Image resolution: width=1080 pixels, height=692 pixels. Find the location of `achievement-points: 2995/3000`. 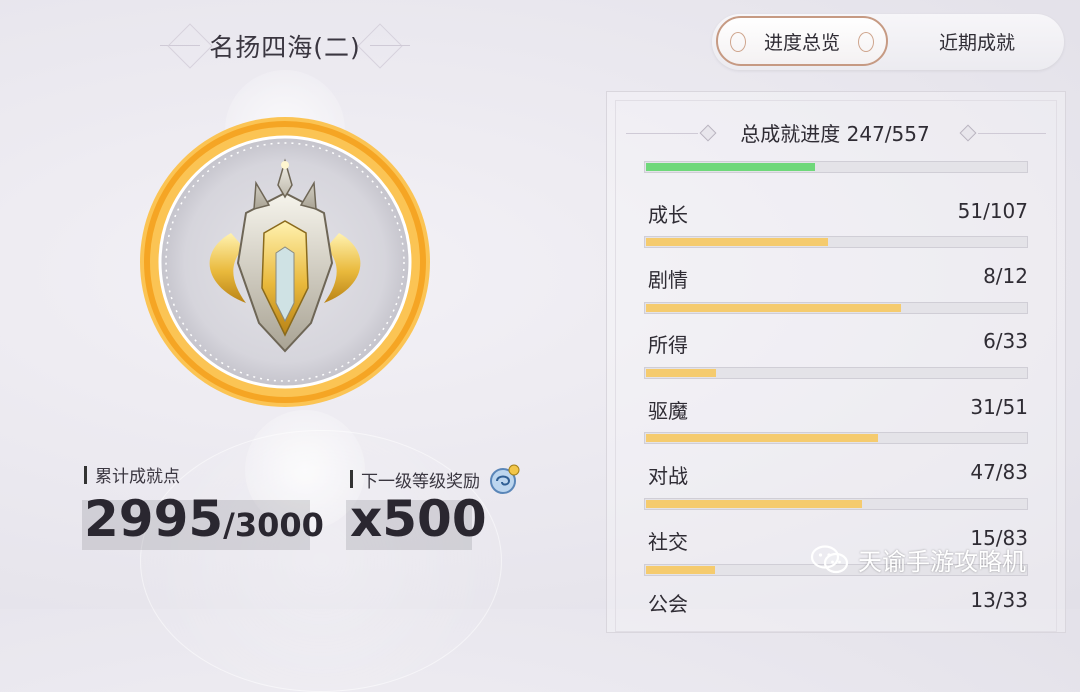

achievement-points: 2995/3000 is located at coordinates (204, 519).